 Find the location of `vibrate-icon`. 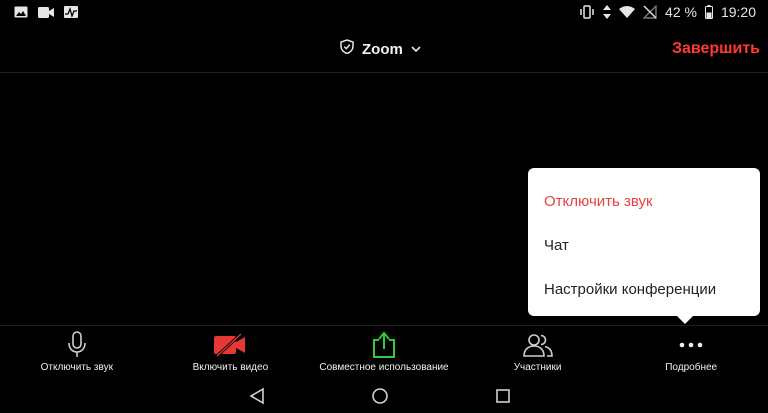

vibrate-icon is located at coordinates (587, 12).